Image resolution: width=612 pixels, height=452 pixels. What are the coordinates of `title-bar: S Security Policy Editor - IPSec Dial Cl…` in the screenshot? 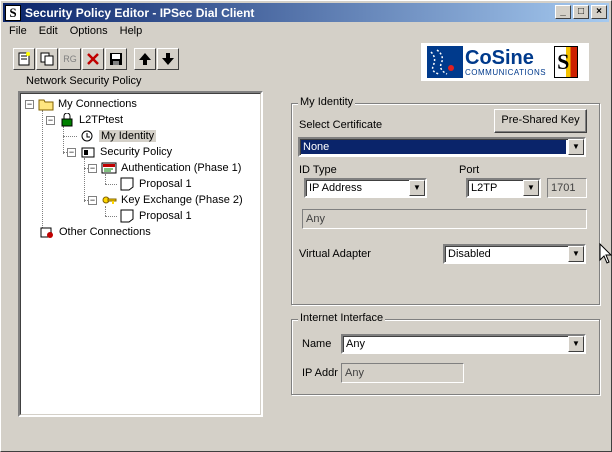 It's located at (306, 12).